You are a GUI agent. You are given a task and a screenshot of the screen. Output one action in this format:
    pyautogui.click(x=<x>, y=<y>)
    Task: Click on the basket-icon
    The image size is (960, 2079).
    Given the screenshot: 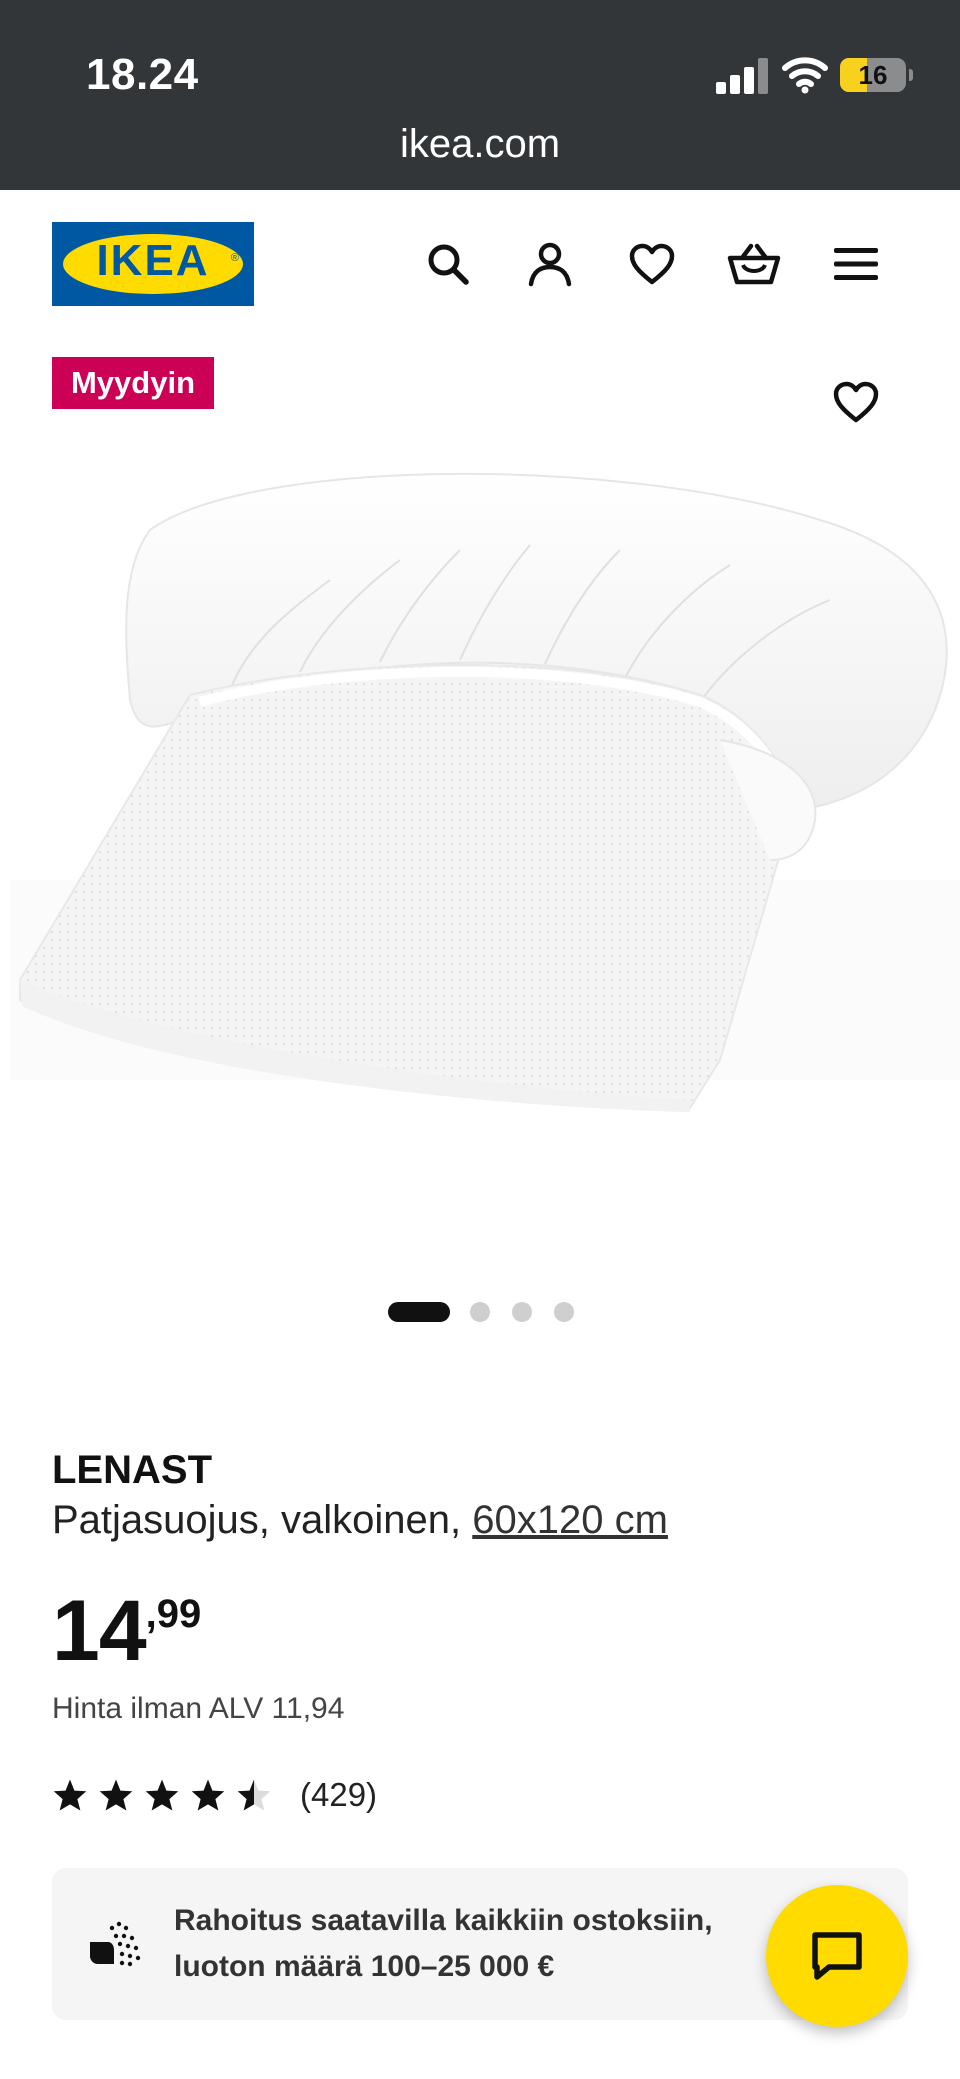 What is the action you would take?
    pyautogui.click(x=754, y=264)
    